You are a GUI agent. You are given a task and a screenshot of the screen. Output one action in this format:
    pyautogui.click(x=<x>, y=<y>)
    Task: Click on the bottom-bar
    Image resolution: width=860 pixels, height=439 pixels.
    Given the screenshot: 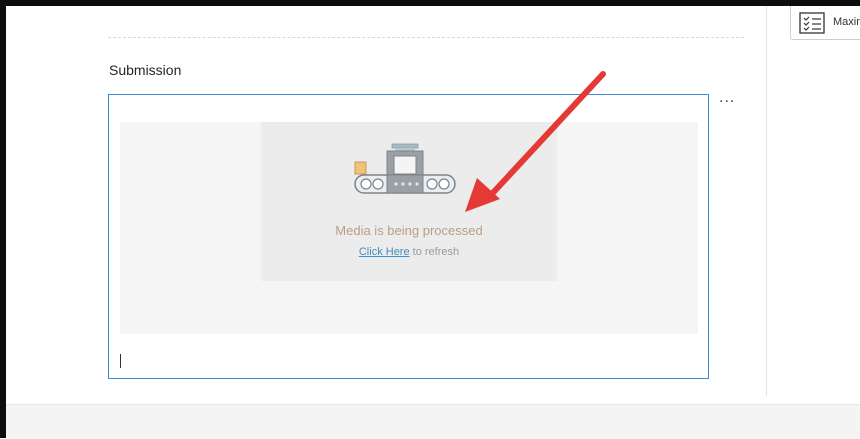 What is the action you would take?
    pyautogui.click(x=433, y=421)
    